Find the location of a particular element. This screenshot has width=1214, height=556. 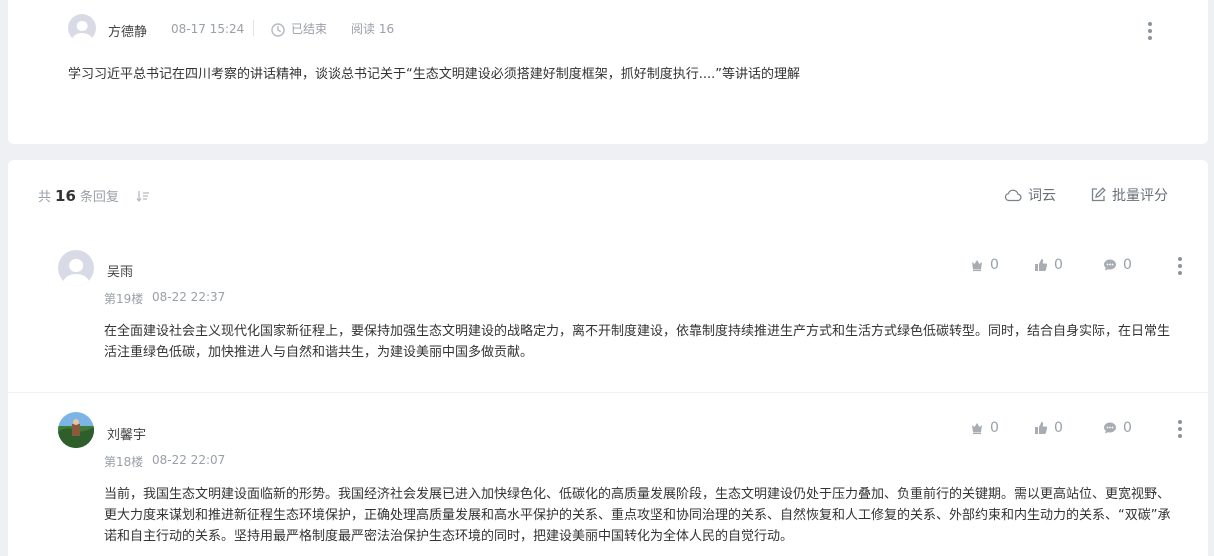

reply-time: 08-22 22:07 is located at coordinates (189, 460).